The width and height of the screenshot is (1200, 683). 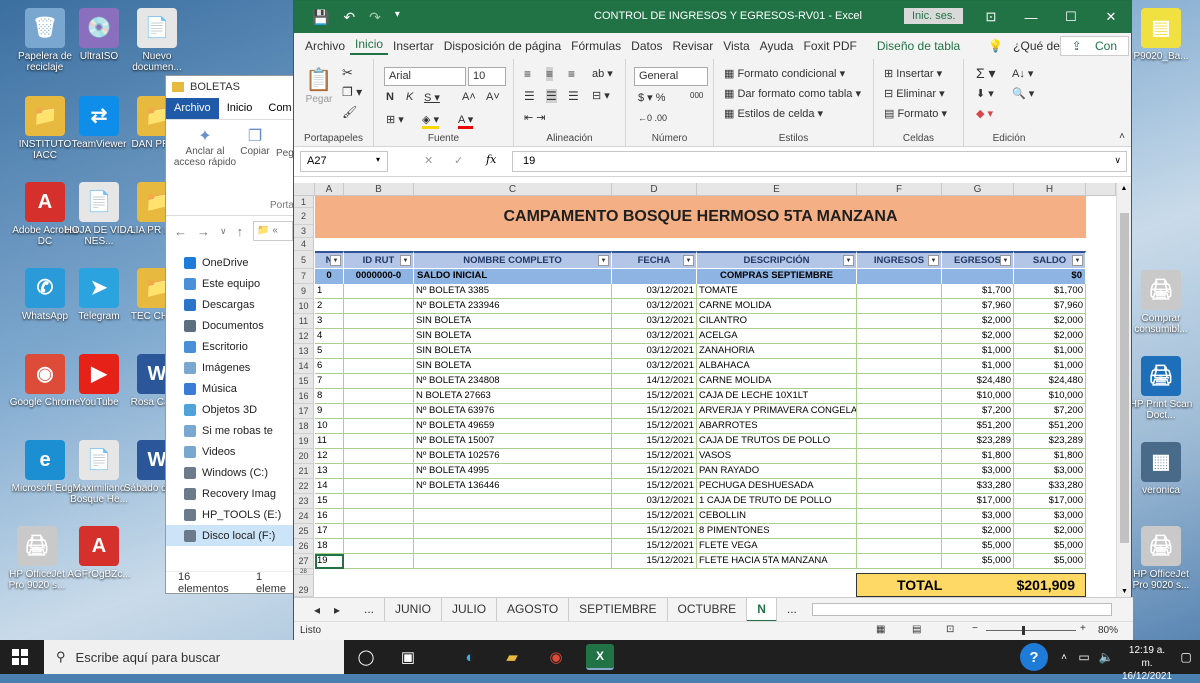 I want to click on pin-button: ✦ Anclar al acceso rápido, so click(x=205, y=147).